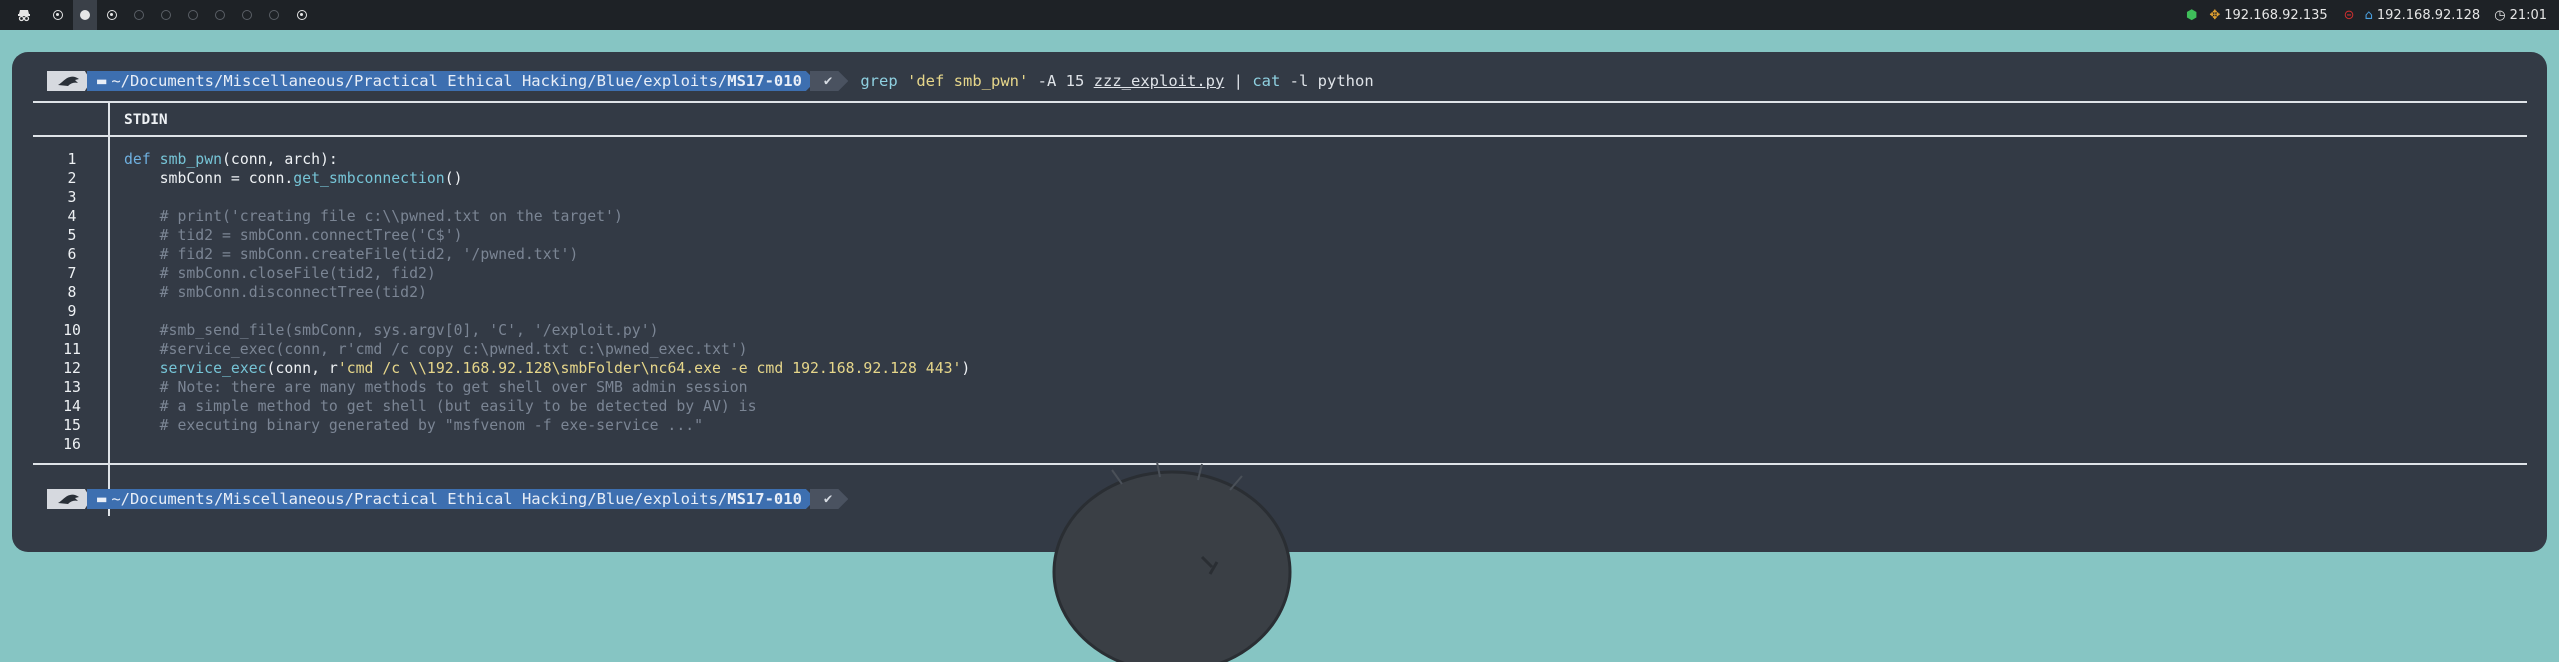 This screenshot has height=662, width=2559. I want to click on network-icon: ✥, so click(2215, 15).